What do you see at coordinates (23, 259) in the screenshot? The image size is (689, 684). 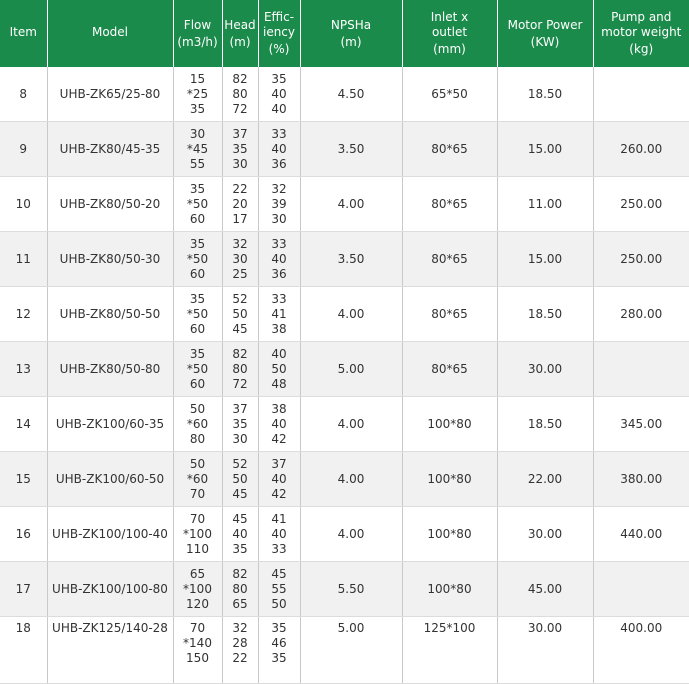 I see `item-cell: 11` at bounding box center [23, 259].